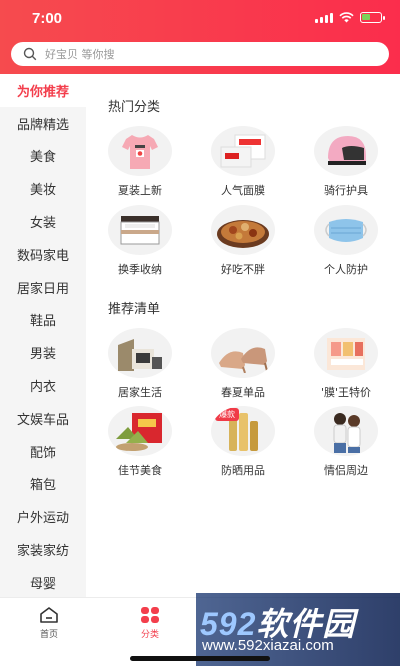 The image size is (400, 666). Describe the element at coordinates (43, 254) in the screenshot. I see `sidebar-item-digital: 数码家电` at that location.